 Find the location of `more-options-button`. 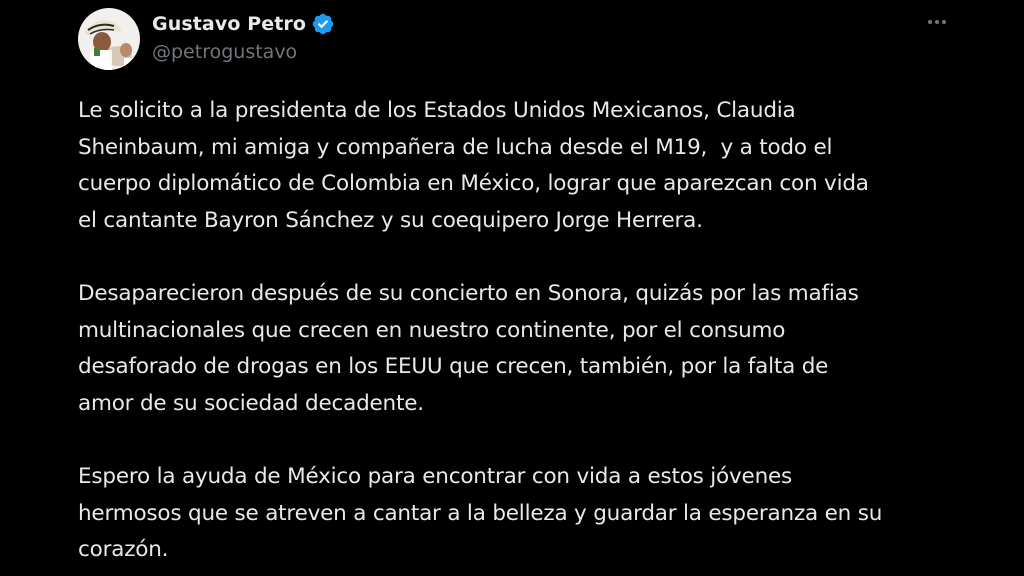

more-options-button is located at coordinates (937, 22).